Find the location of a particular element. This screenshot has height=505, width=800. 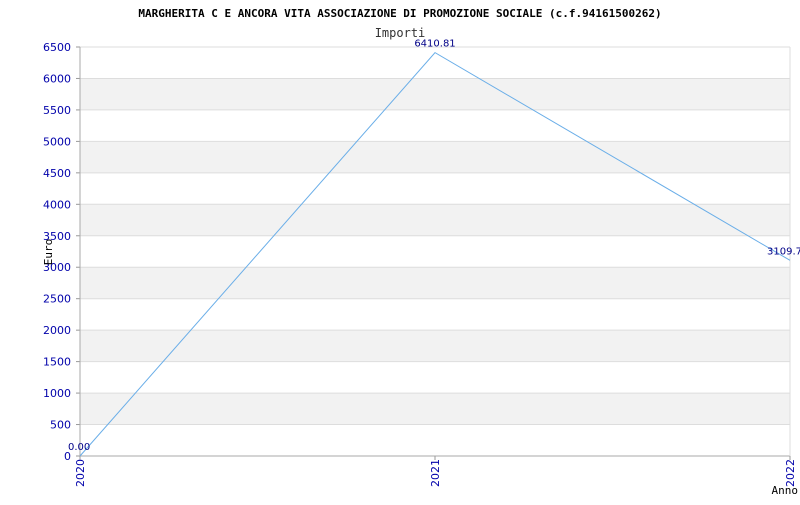

x-axis-label: Anno is located at coordinates (785, 490).